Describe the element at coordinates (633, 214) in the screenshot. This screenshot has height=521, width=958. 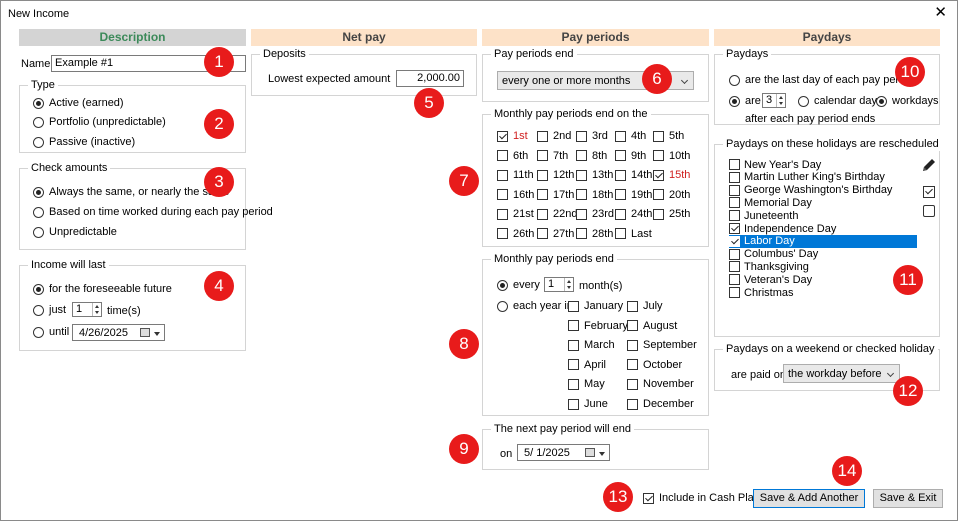
I see `day-option-24: 24th` at that location.